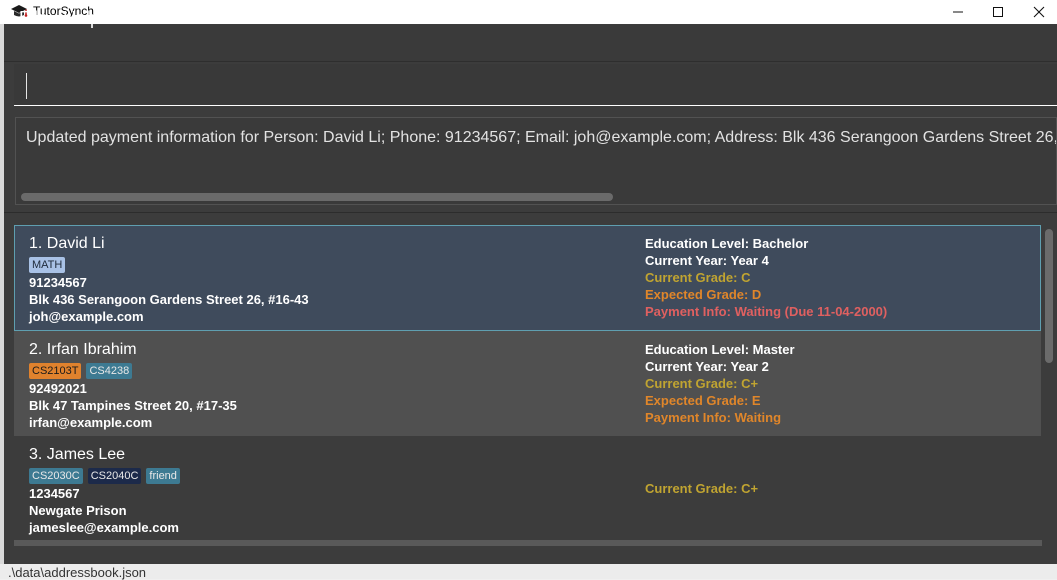  What do you see at coordinates (1049, 296) in the screenshot?
I see `list-vertical-scrollbar` at bounding box center [1049, 296].